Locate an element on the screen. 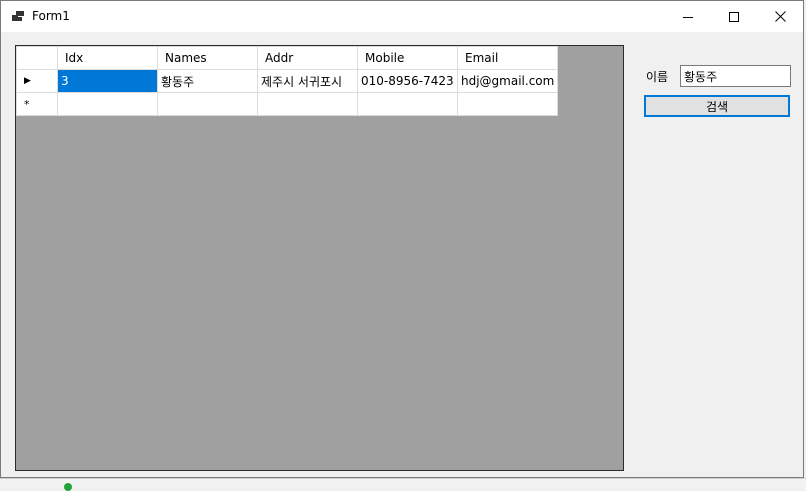  cell-addr: 제주시 서귀포시 is located at coordinates (307, 81).